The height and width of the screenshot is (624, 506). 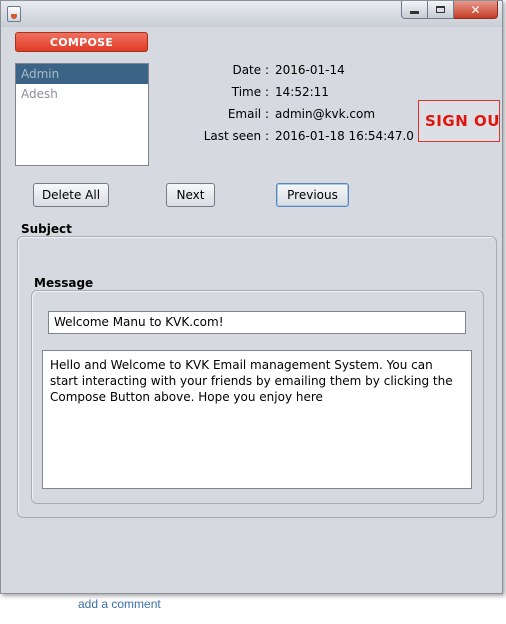 I want to click on previous-button: Previous, so click(x=312, y=195).